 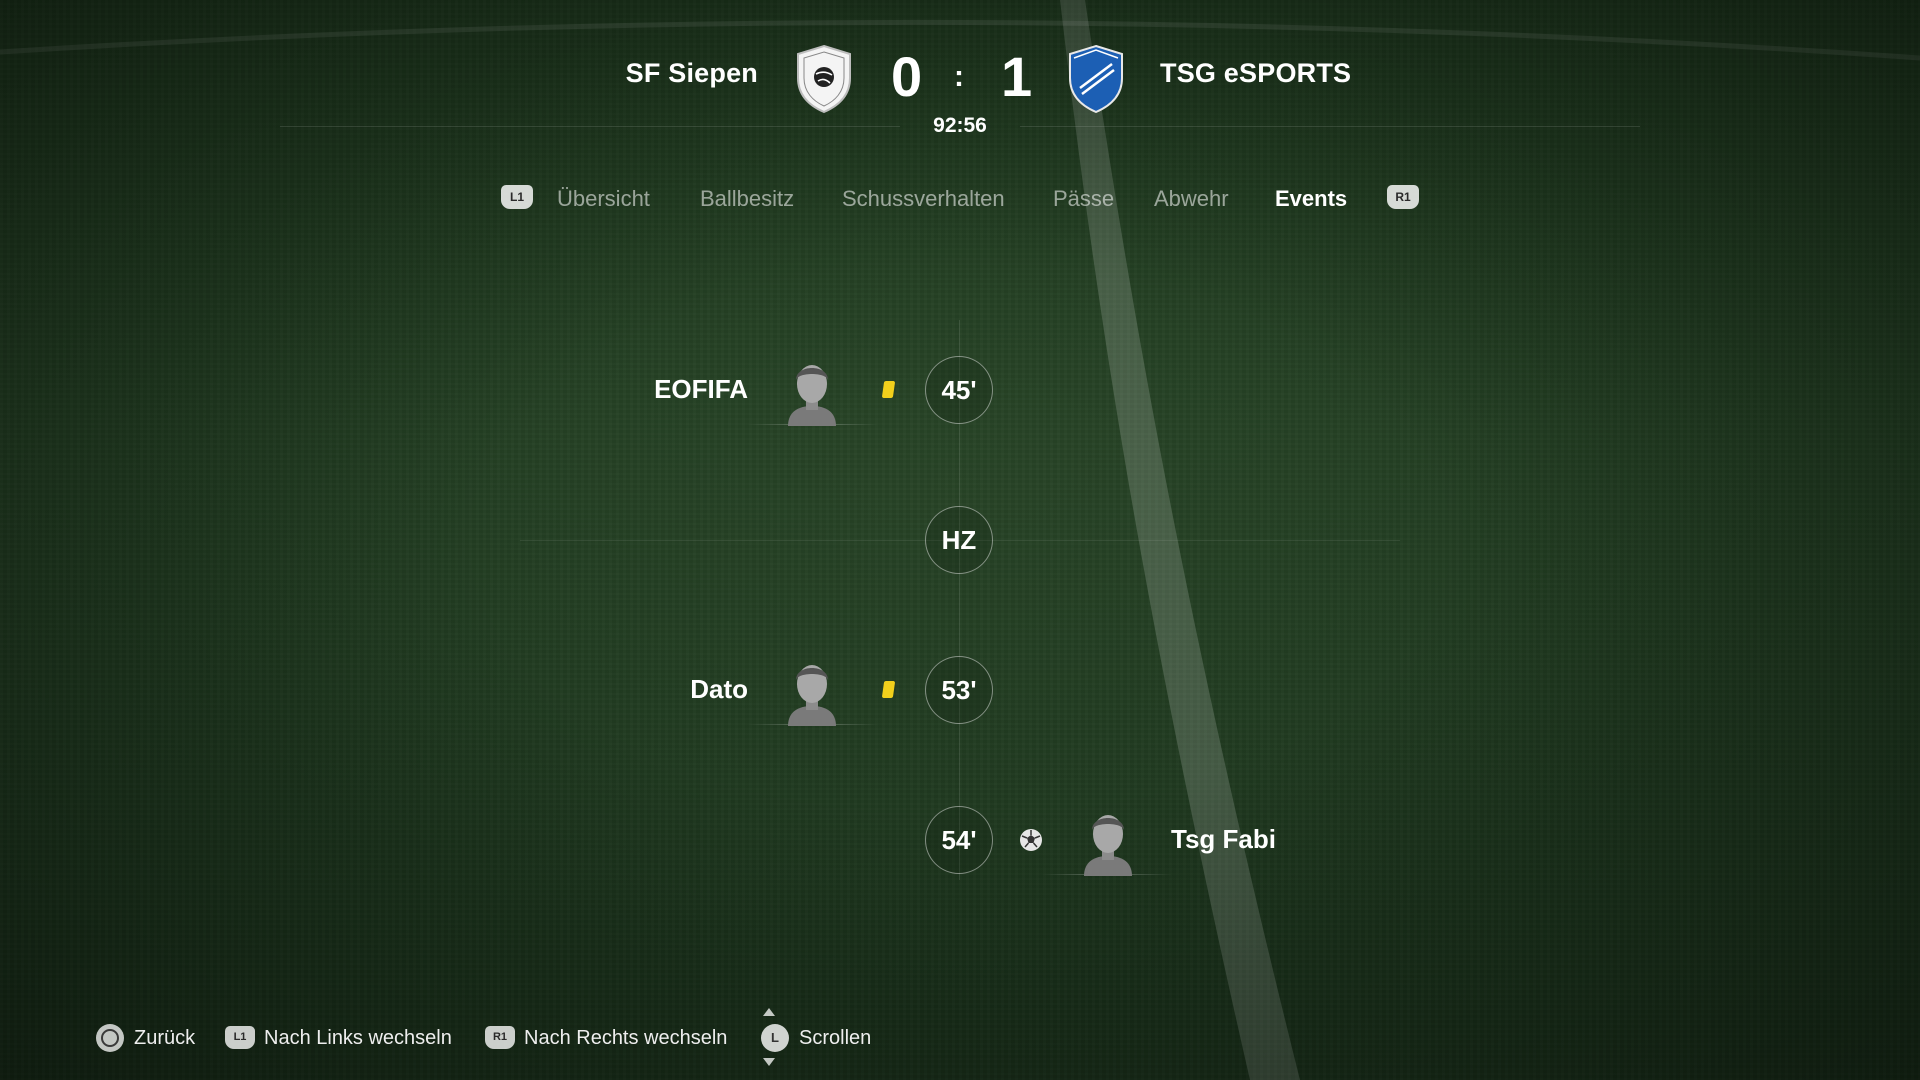 What do you see at coordinates (590, 126) in the screenshot?
I see `header-divider-left` at bounding box center [590, 126].